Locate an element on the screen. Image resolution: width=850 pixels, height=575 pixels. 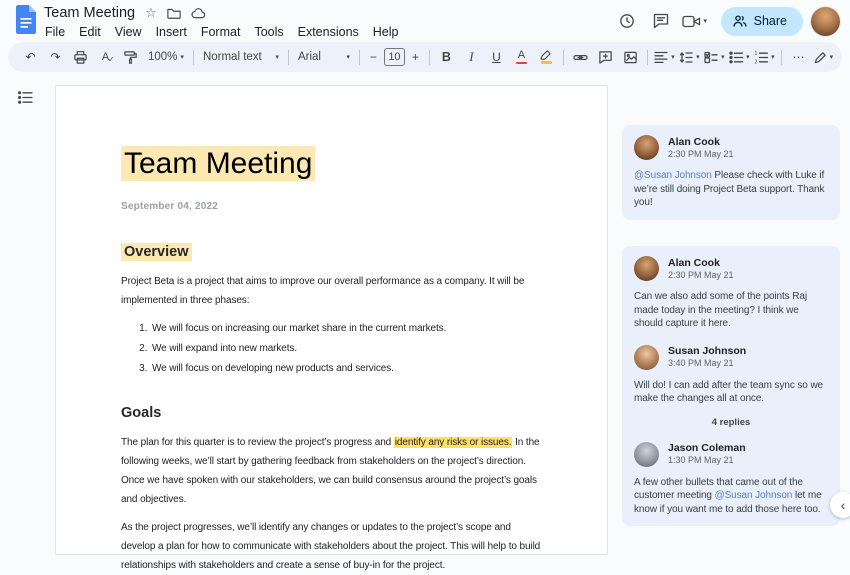
version-history-button is located at coordinates (627, 21).